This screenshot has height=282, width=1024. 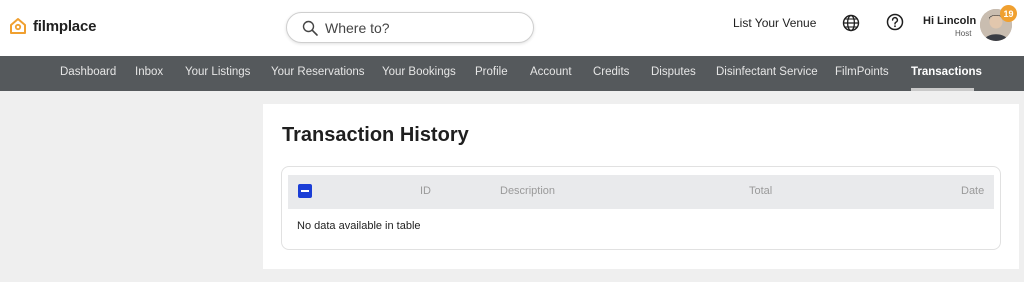 What do you see at coordinates (310, 28) in the screenshot?
I see `search-icon` at bounding box center [310, 28].